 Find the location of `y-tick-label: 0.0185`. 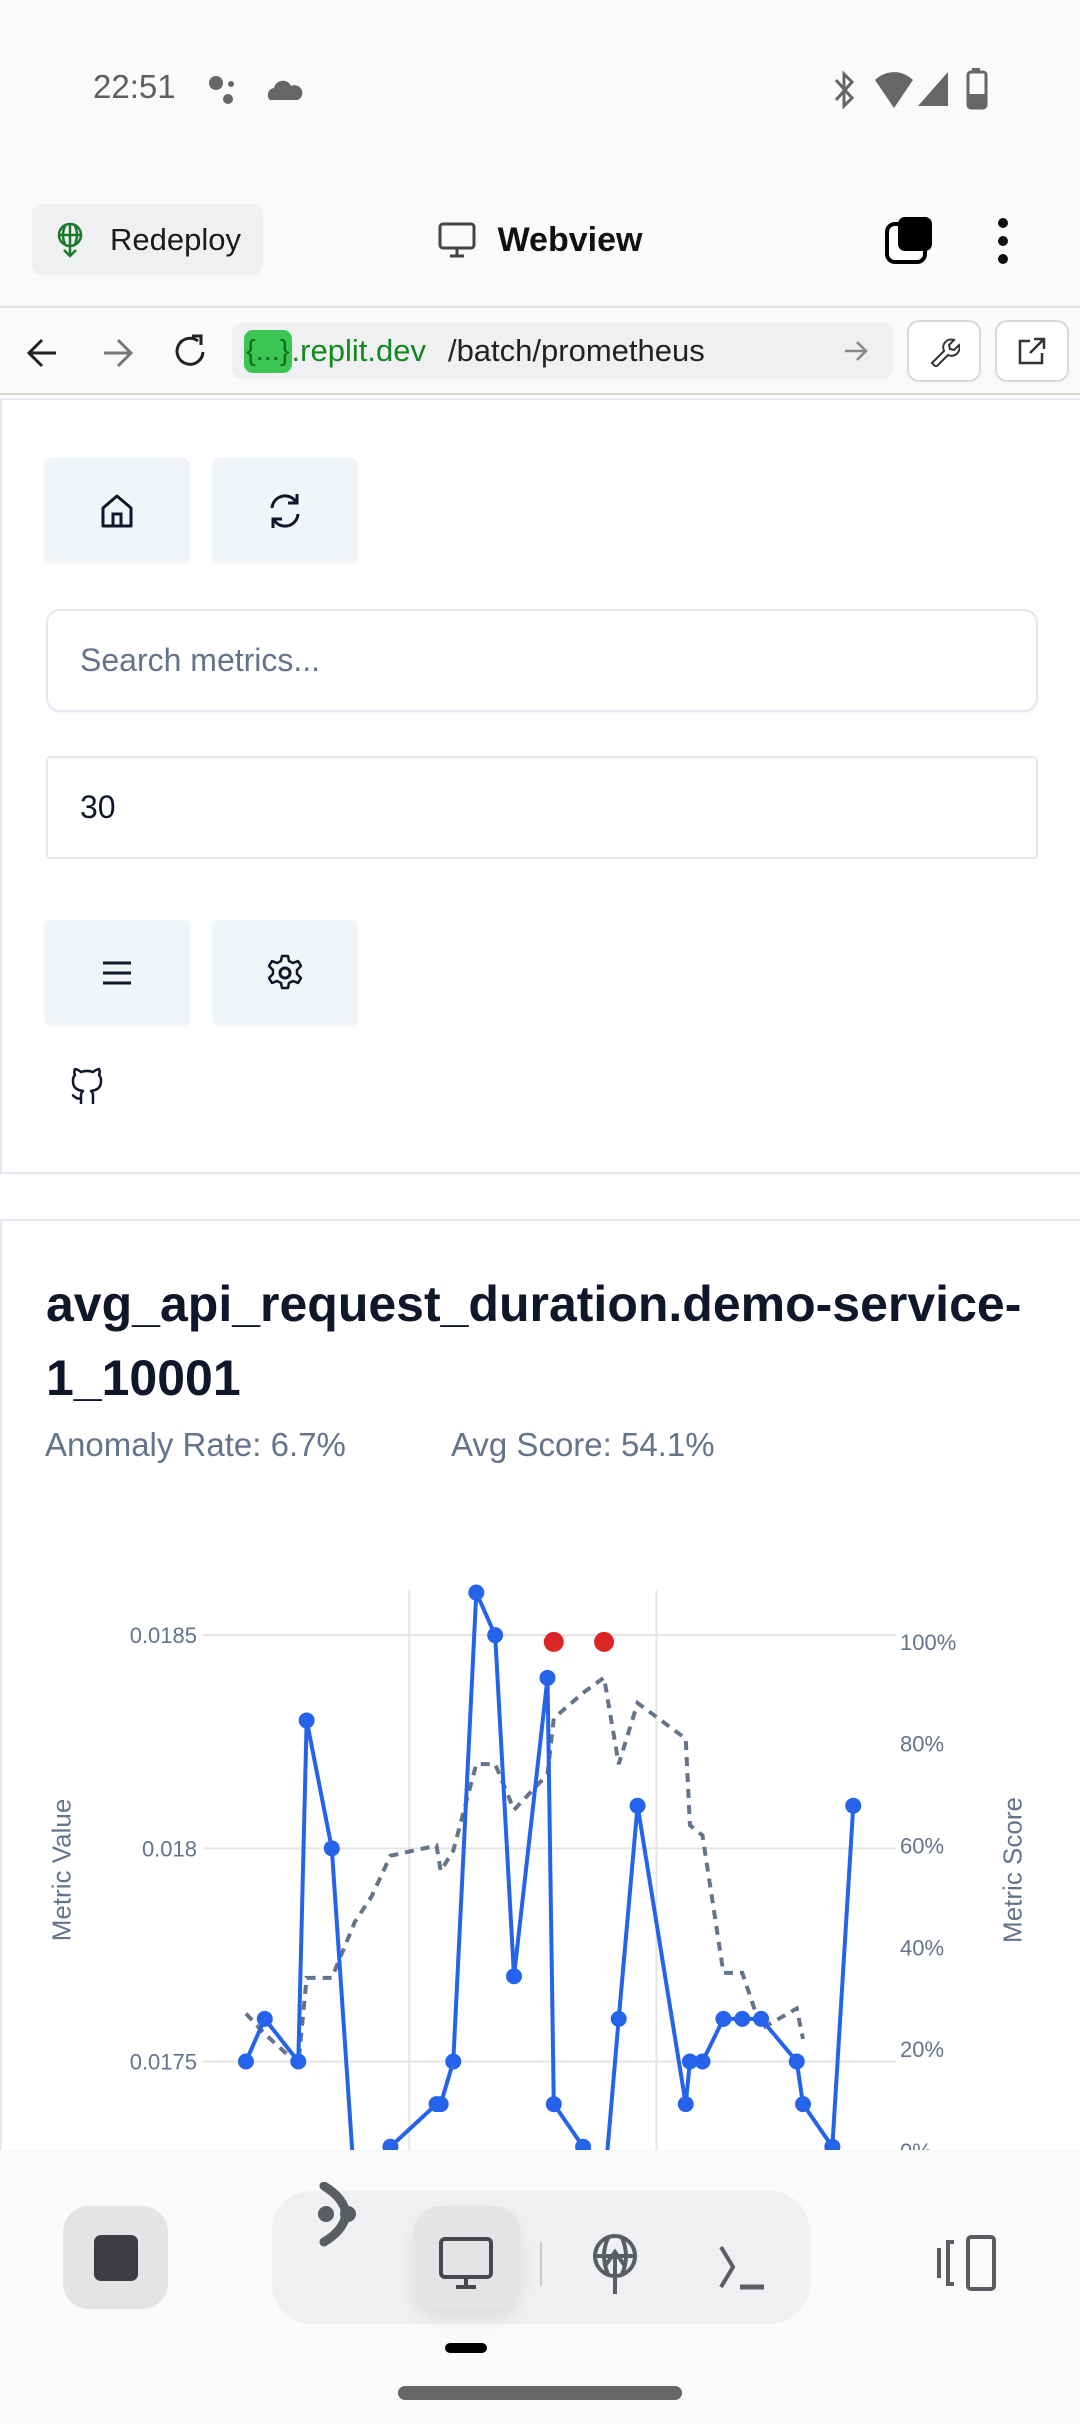

y-tick-label: 0.0185 is located at coordinates (163, 1635).